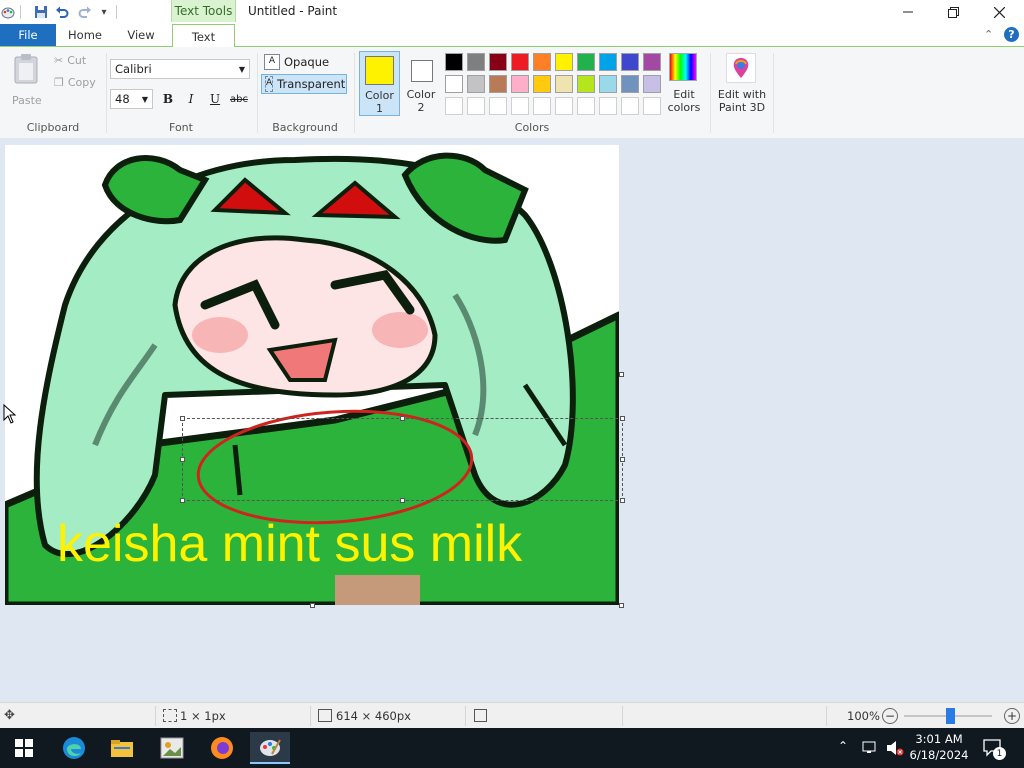 The width and height of the screenshot is (1024, 768). Describe the element at coordinates (24, 748) in the screenshot. I see `windows-start-icon` at that location.